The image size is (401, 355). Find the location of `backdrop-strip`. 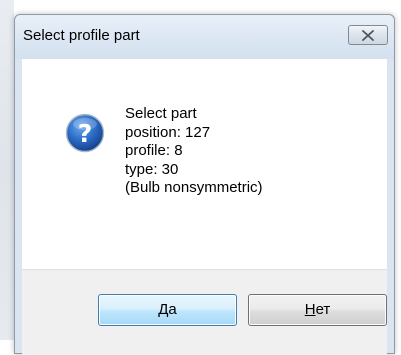

backdrop-strip is located at coordinates (7, 170).